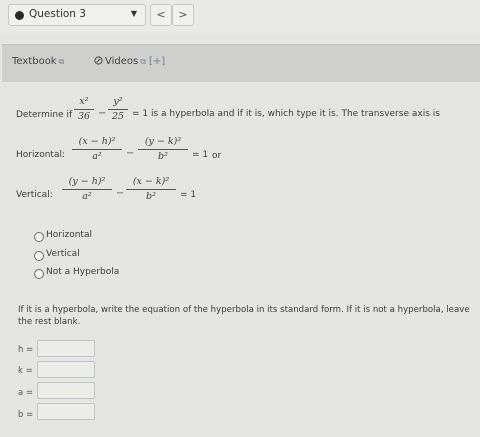 The height and width of the screenshot is (437, 480). I want to click on fraction-y-minus-h-over-a: (y − h)² a², so click(87, 189).